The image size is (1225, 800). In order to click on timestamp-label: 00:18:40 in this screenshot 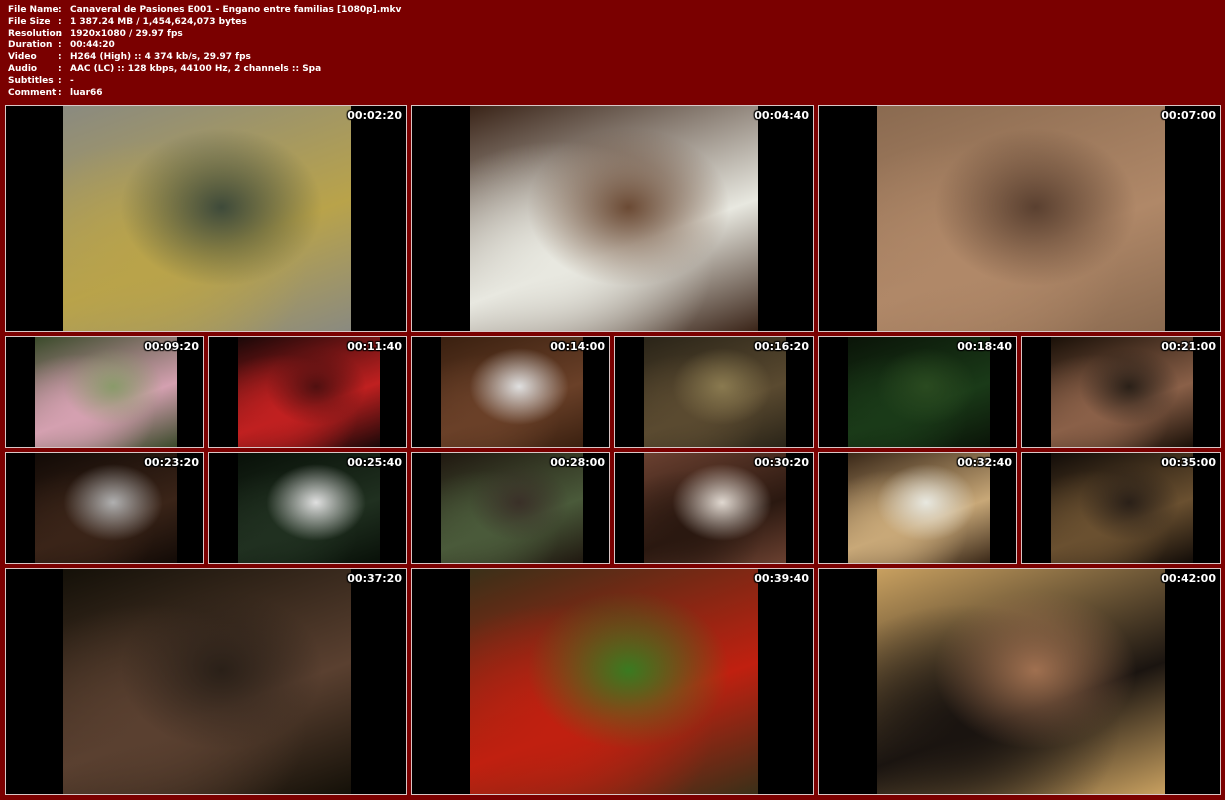, I will do `click(984, 346)`.